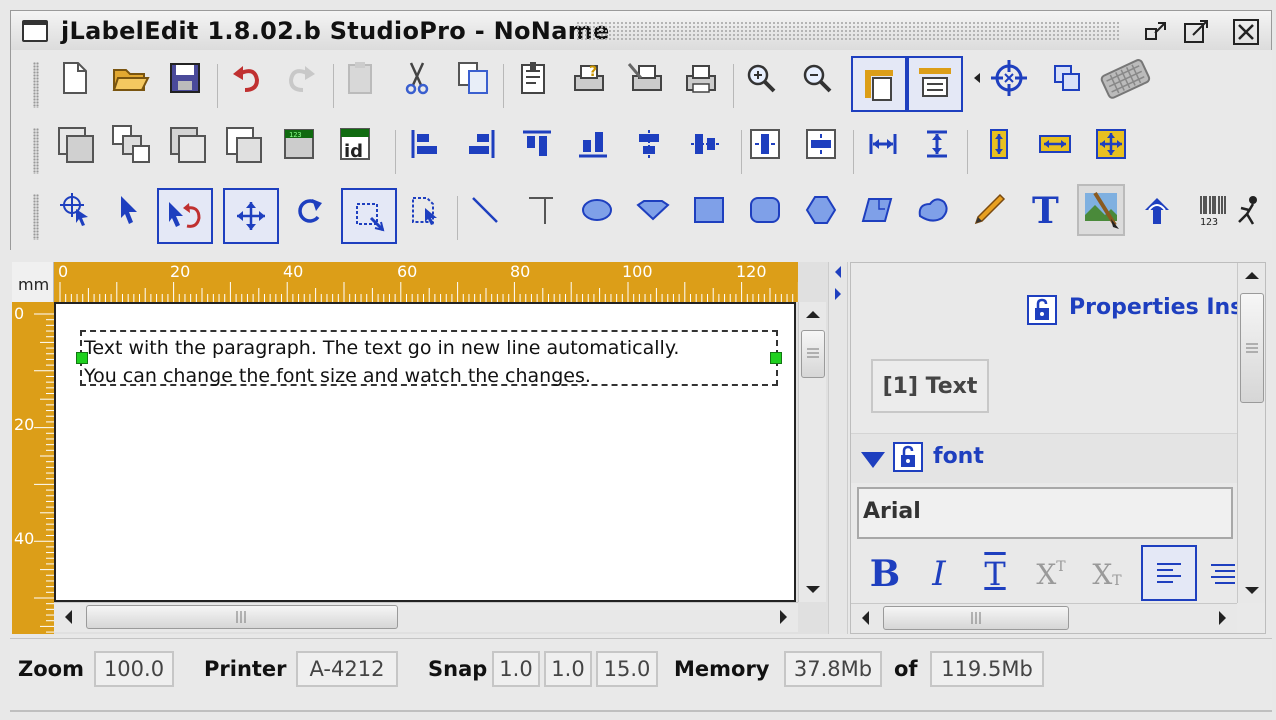  What do you see at coordinates (568, 669) in the screenshot?
I see `snap-y-value: 1.0` at bounding box center [568, 669].